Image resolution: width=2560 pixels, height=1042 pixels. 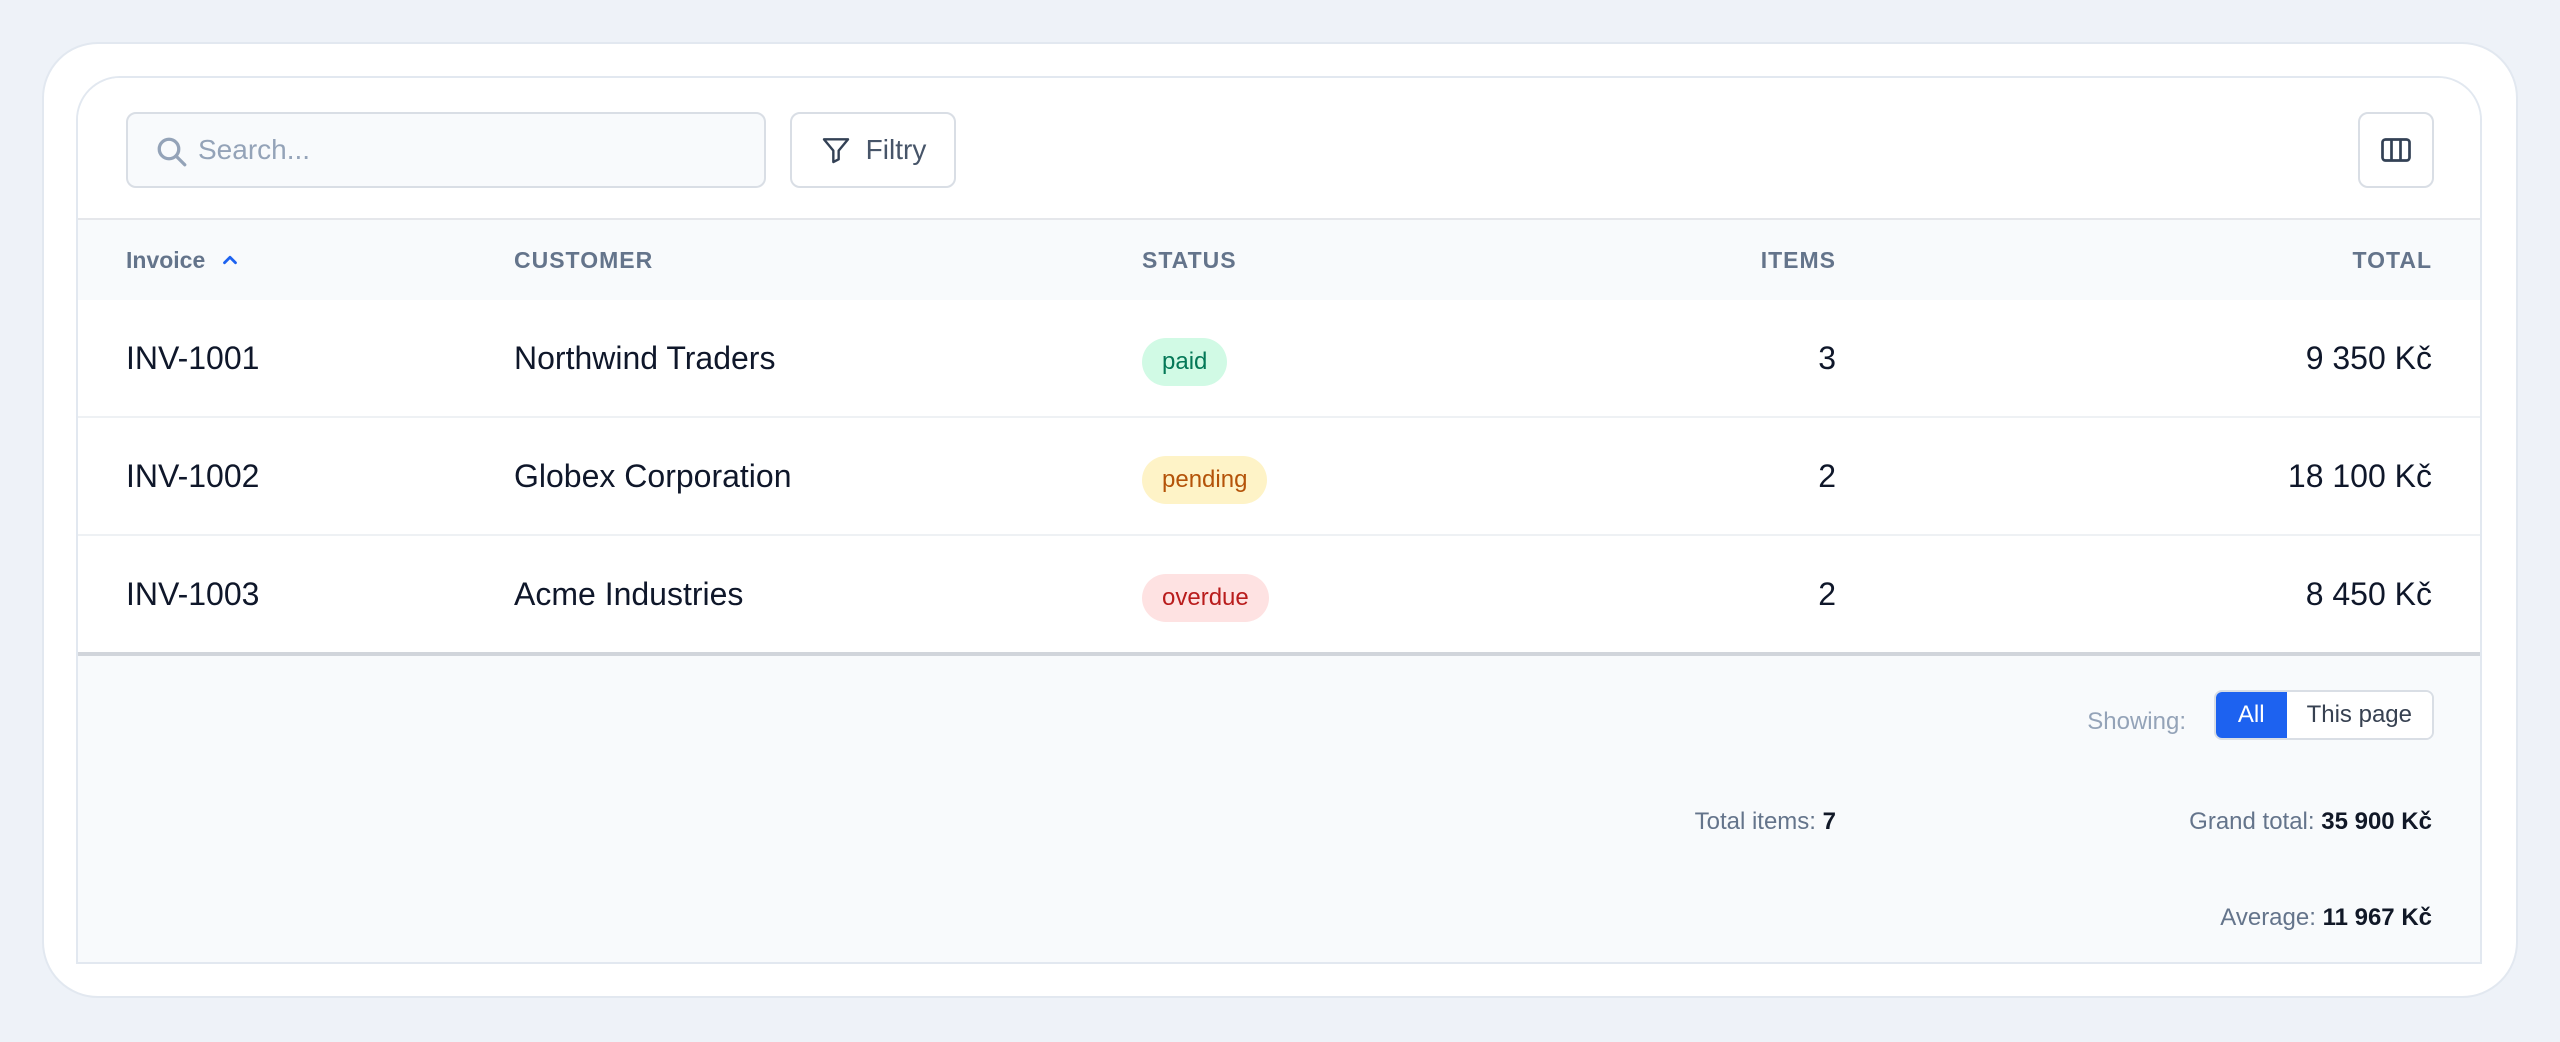 What do you see at coordinates (1798, 260) in the screenshot?
I see `column-header-items: ITEMS` at bounding box center [1798, 260].